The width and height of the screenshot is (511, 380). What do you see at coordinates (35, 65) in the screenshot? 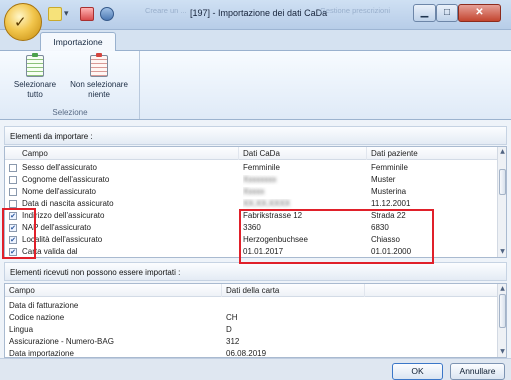
I see `clipboard-check-icon` at bounding box center [35, 65].